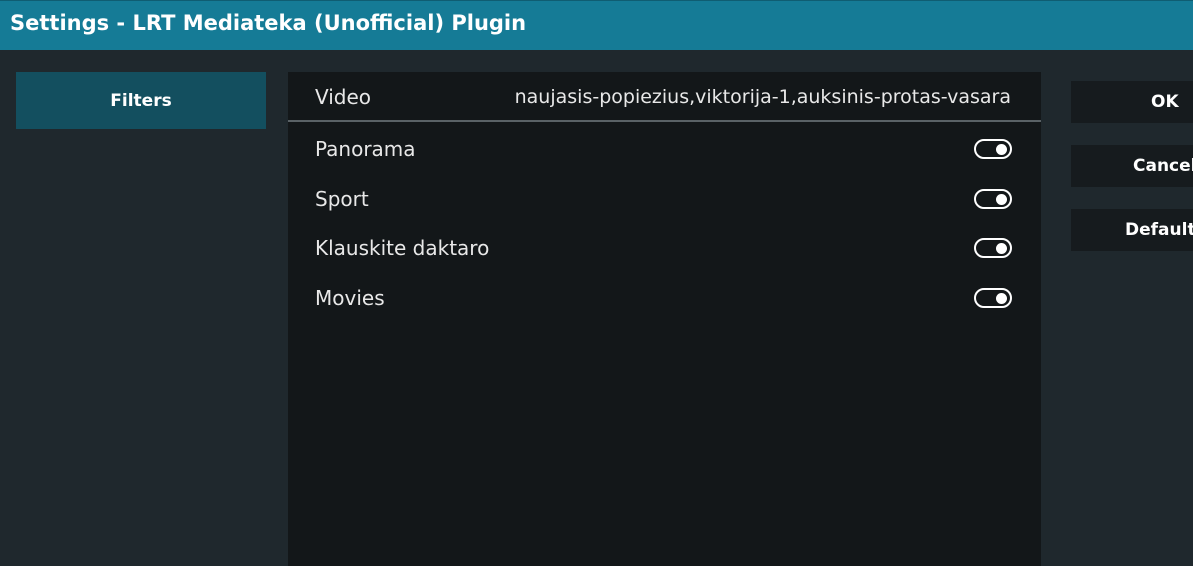 This screenshot has width=1193, height=566. Describe the element at coordinates (664, 298) in the screenshot. I see `setting-movies: Movies` at that location.